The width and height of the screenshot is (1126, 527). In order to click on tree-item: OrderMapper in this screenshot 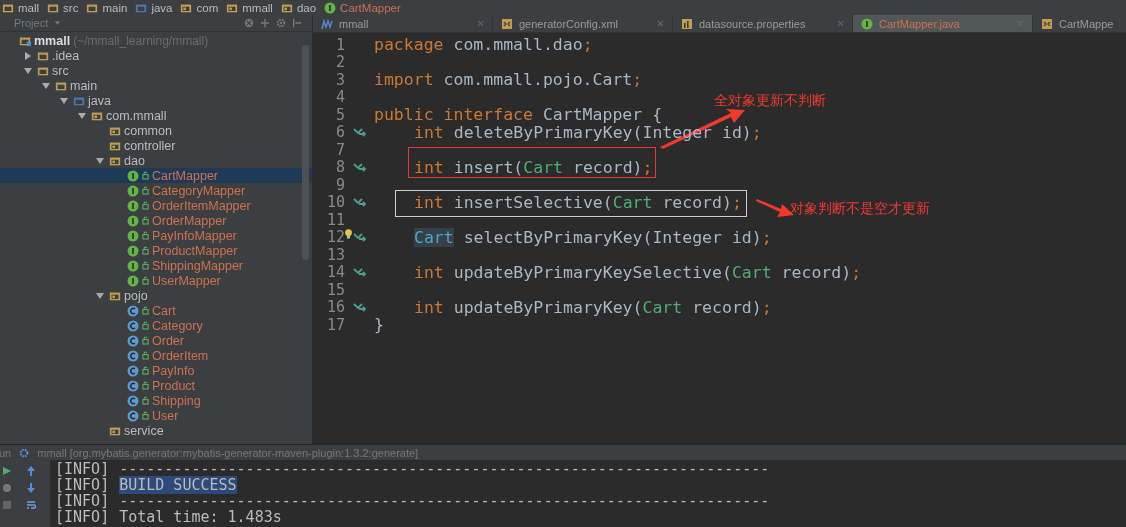, I will do `click(189, 220)`.